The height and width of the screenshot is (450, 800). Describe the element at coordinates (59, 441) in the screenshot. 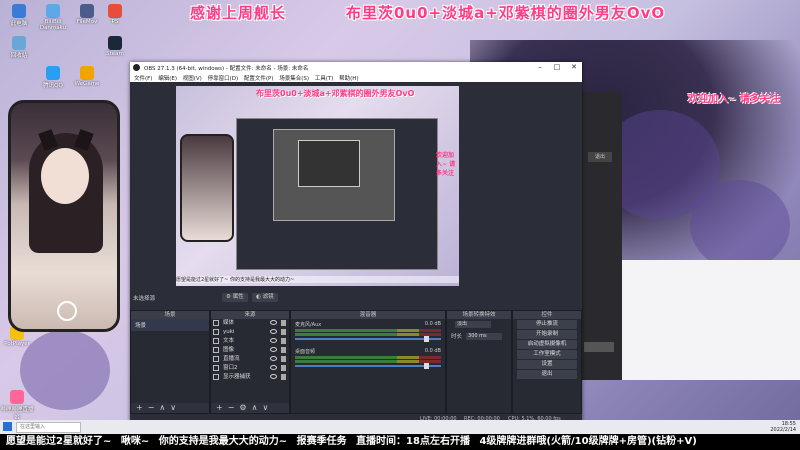

I see `ticker-item: 愿望是能过2星就好了~` at that location.